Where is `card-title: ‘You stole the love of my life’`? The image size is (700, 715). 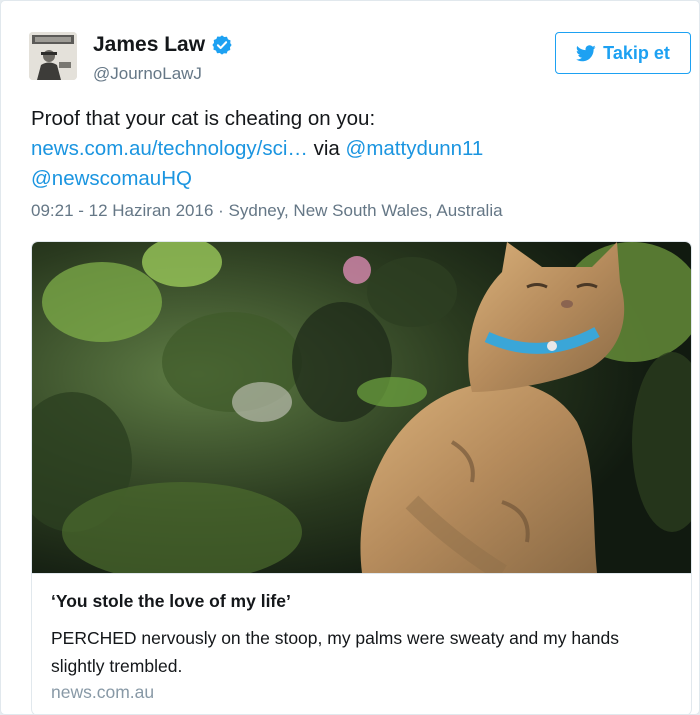
card-title: ‘You stole the love of my life’ is located at coordinates (171, 601).